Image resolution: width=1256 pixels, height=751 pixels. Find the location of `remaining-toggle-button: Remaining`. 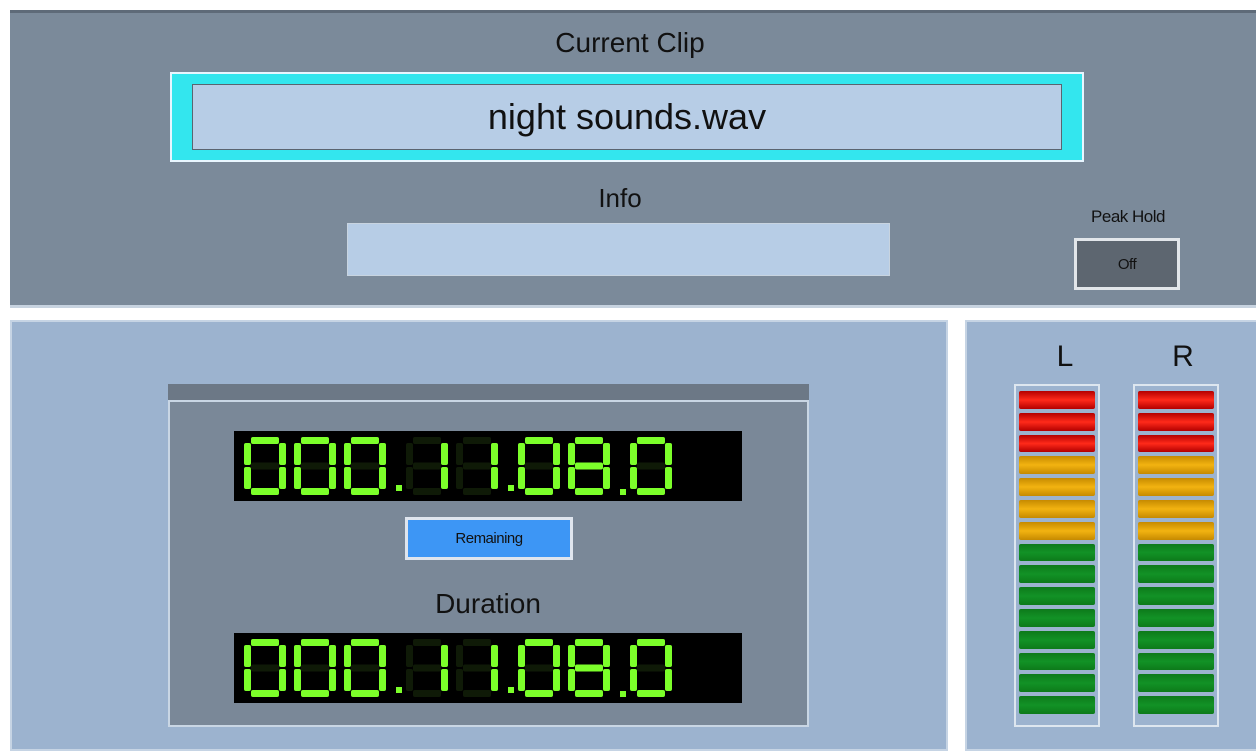

remaining-toggle-button: Remaining is located at coordinates (489, 538).